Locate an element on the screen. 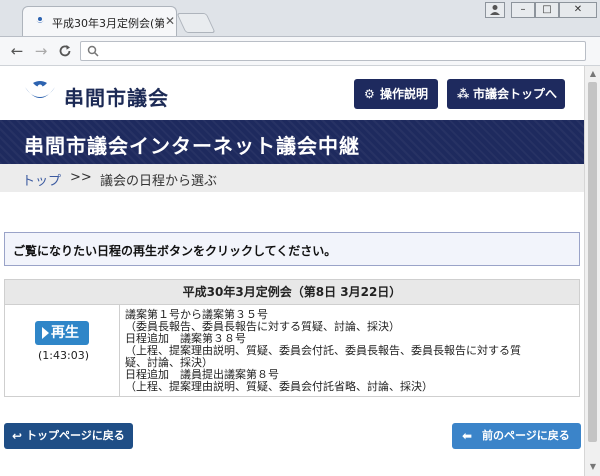 Image resolution: width=600 pixels, height=476 pixels. play-icon is located at coordinates (45, 333).